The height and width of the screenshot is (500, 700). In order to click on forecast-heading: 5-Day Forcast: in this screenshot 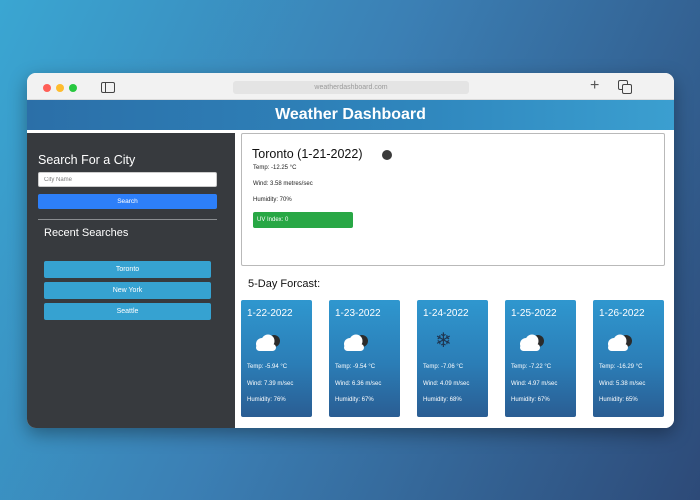, I will do `click(284, 284)`.